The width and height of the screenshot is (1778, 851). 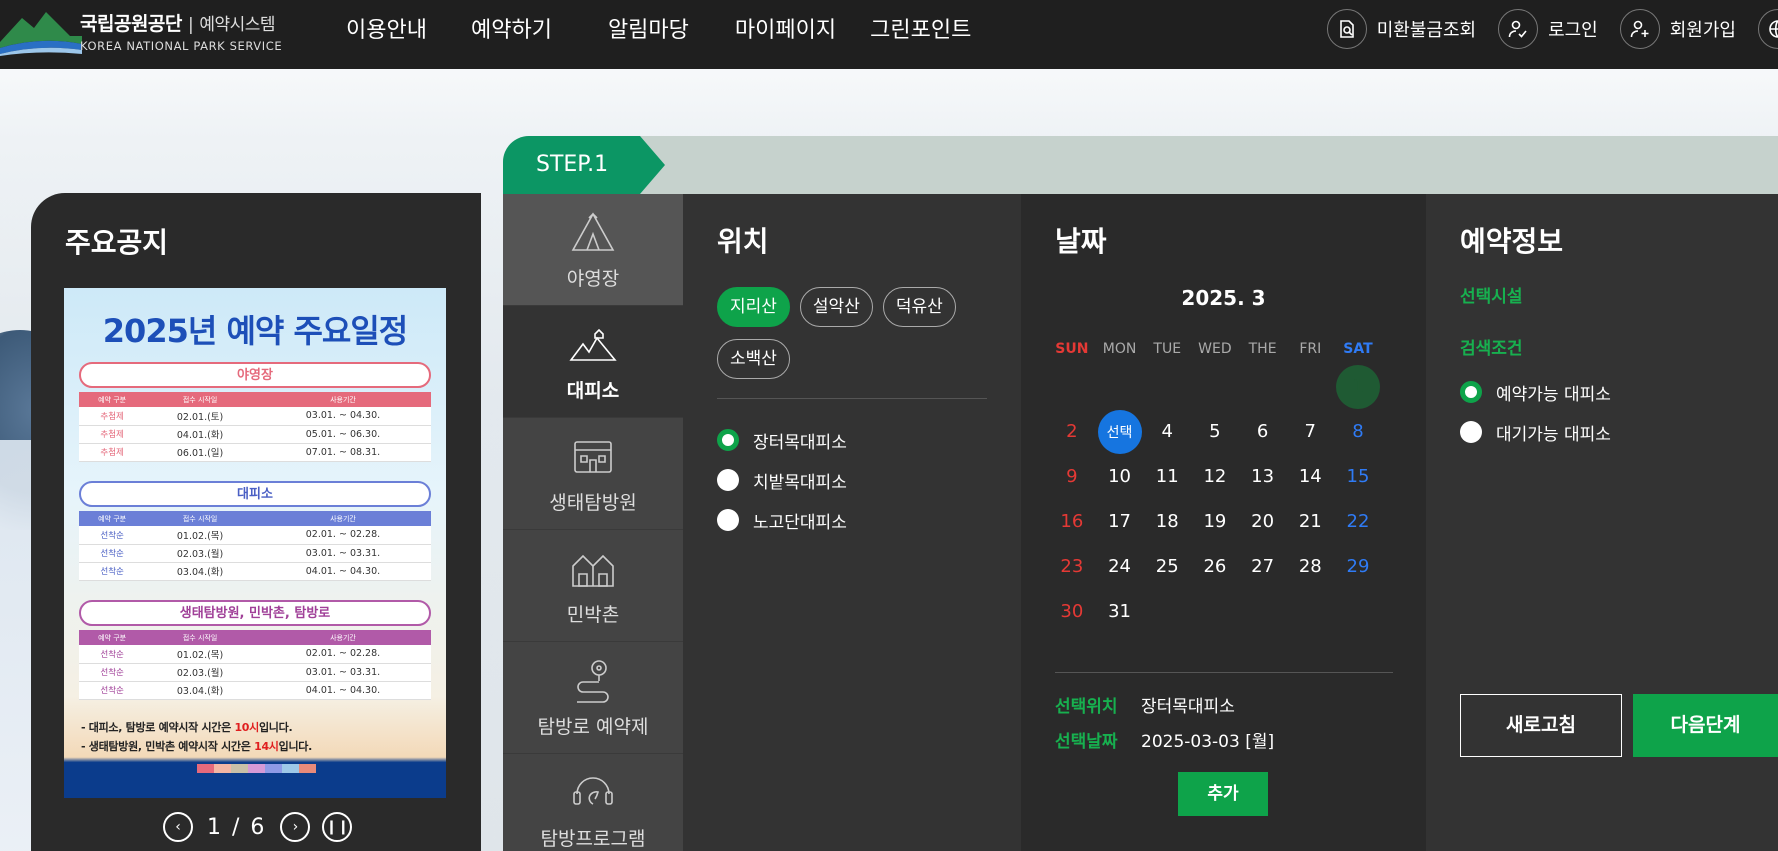 What do you see at coordinates (1167, 521) in the screenshot?
I see `calendar-day: 18` at bounding box center [1167, 521].